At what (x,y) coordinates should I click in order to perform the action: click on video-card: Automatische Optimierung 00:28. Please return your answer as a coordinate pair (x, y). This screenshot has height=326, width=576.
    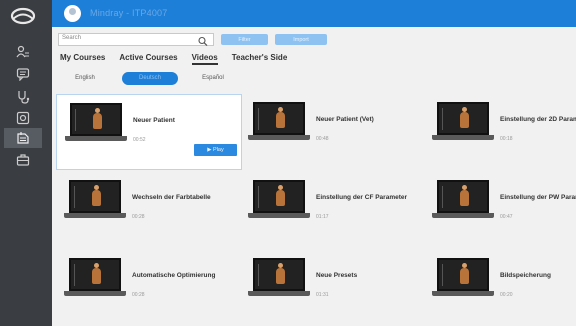
    Looking at the image, I should click on (149, 288).